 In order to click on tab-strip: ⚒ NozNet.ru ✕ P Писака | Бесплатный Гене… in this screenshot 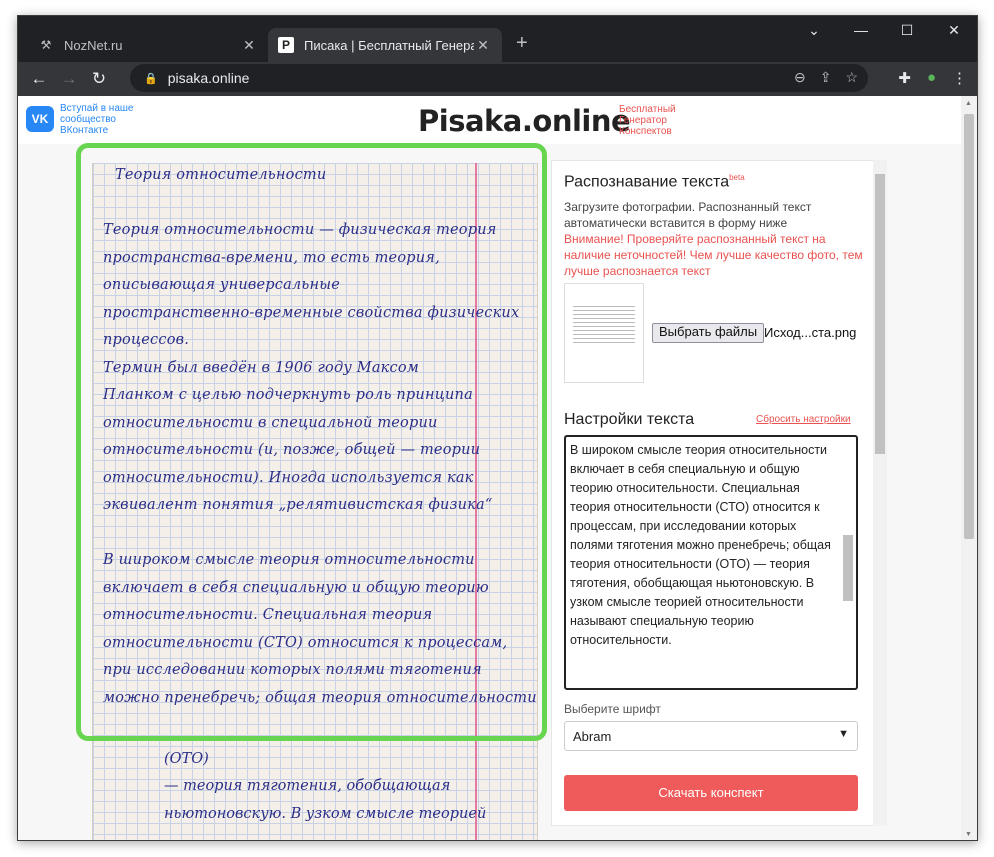, I will do `click(497, 39)`.